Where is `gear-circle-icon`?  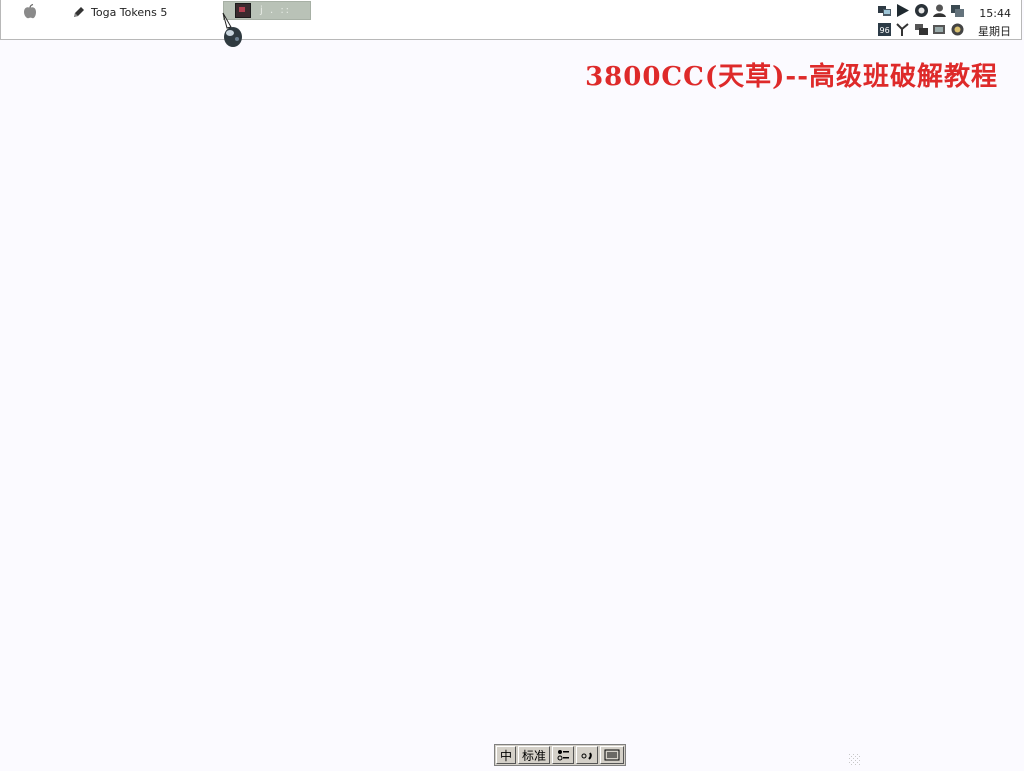 gear-circle-icon is located at coordinates (921, 10).